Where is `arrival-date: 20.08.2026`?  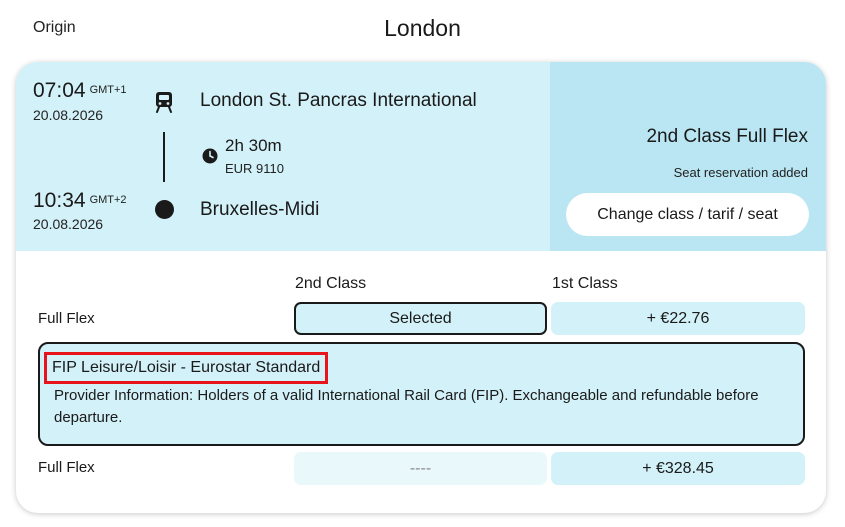
arrival-date: 20.08.2026 is located at coordinates (68, 224).